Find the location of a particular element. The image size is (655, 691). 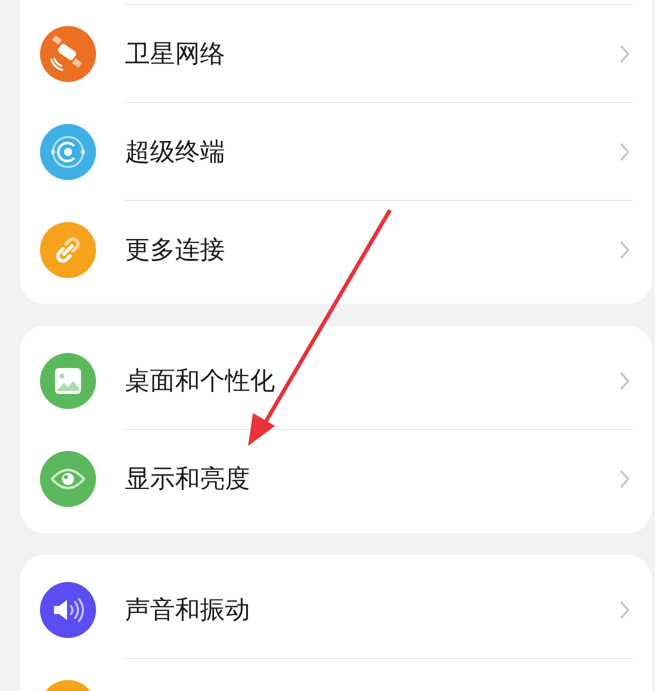

setting-label: 桌面和个性化 is located at coordinates (372, 380).